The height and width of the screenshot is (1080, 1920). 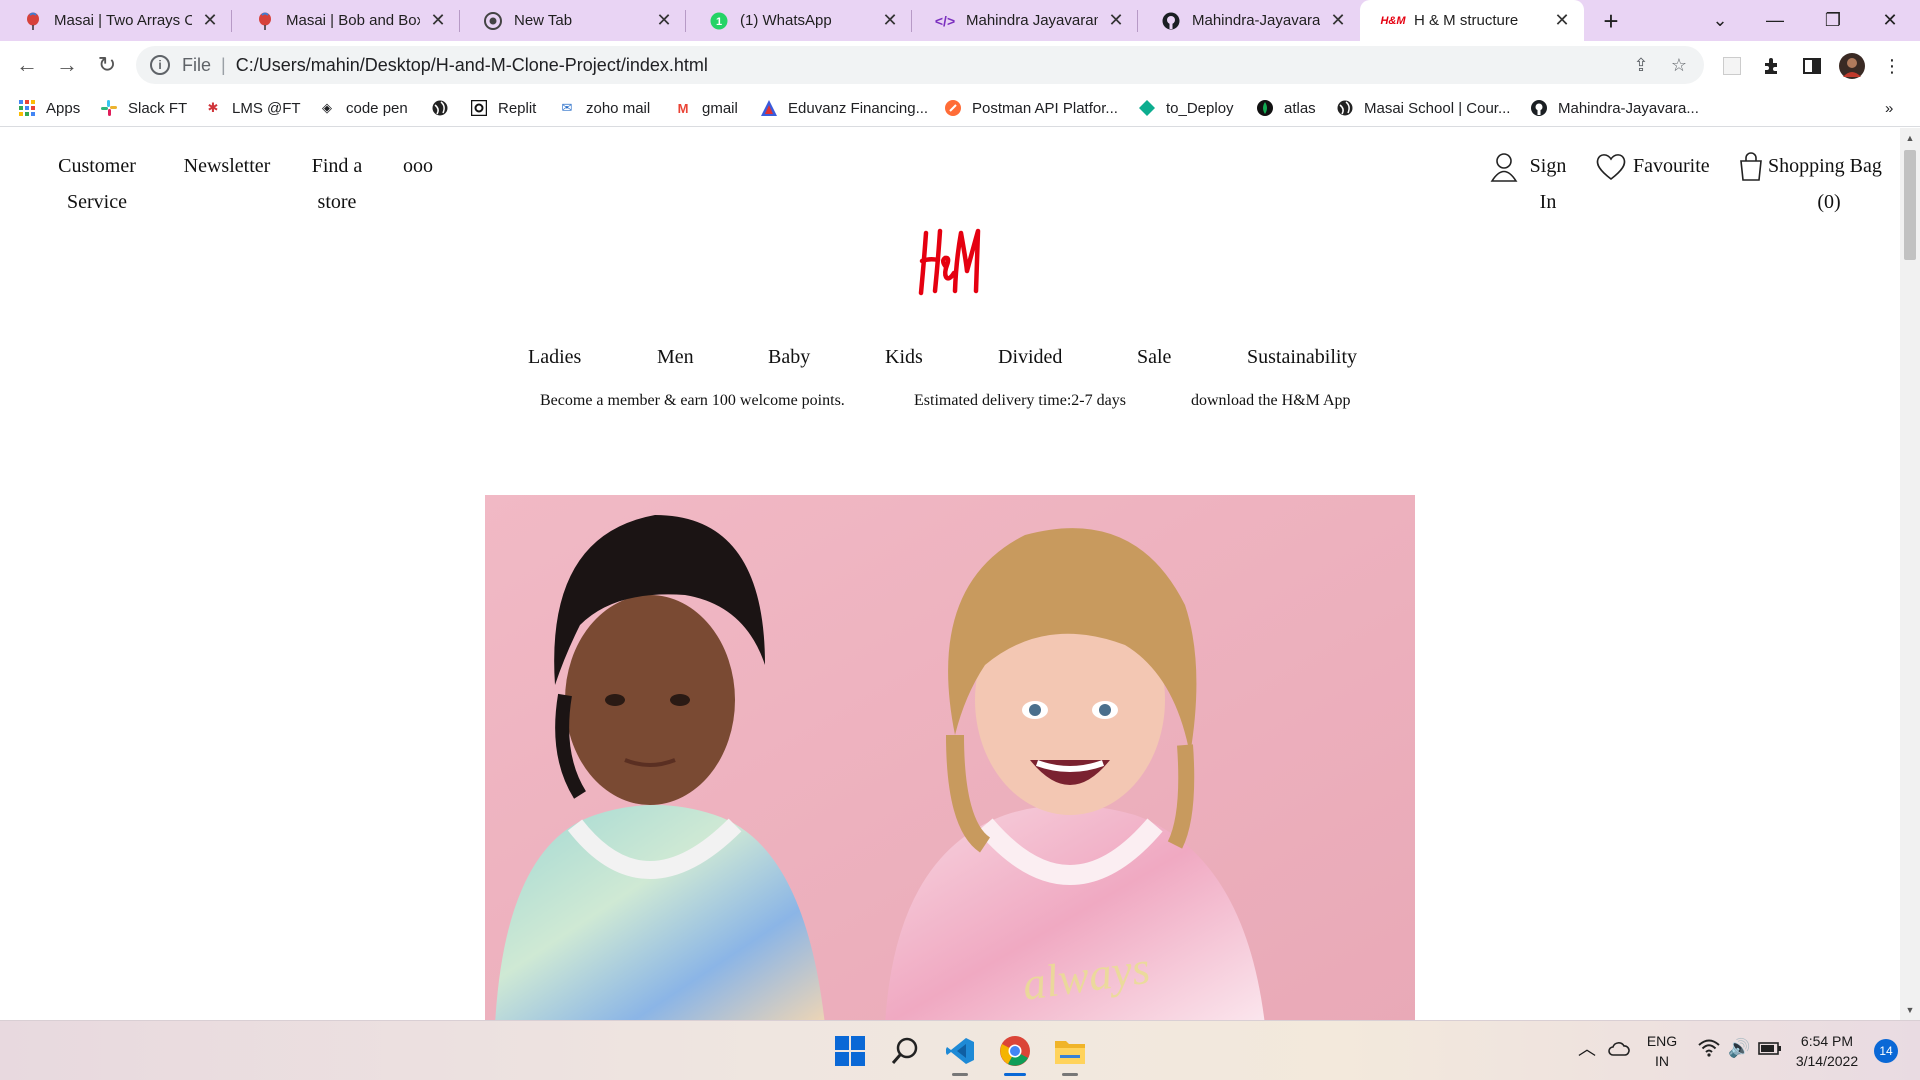 What do you see at coordinates (1732, 66) in the screenshot?
I see `extension-placeholder-icon` at bounding box center [1732, 66].